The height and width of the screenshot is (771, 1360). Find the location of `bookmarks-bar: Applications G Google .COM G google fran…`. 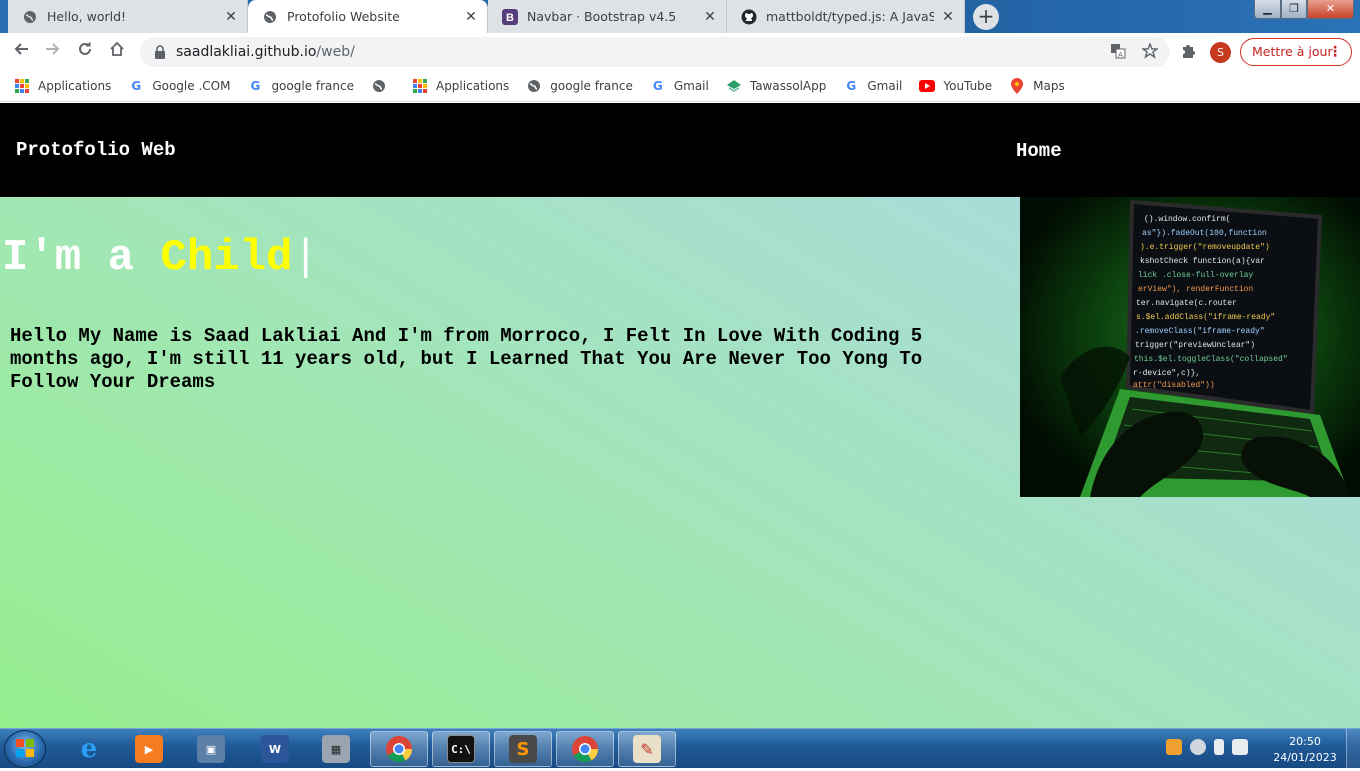

bookmarks-bar: Applications G Google .COM G google fran… is located at coordinates (680, 86).